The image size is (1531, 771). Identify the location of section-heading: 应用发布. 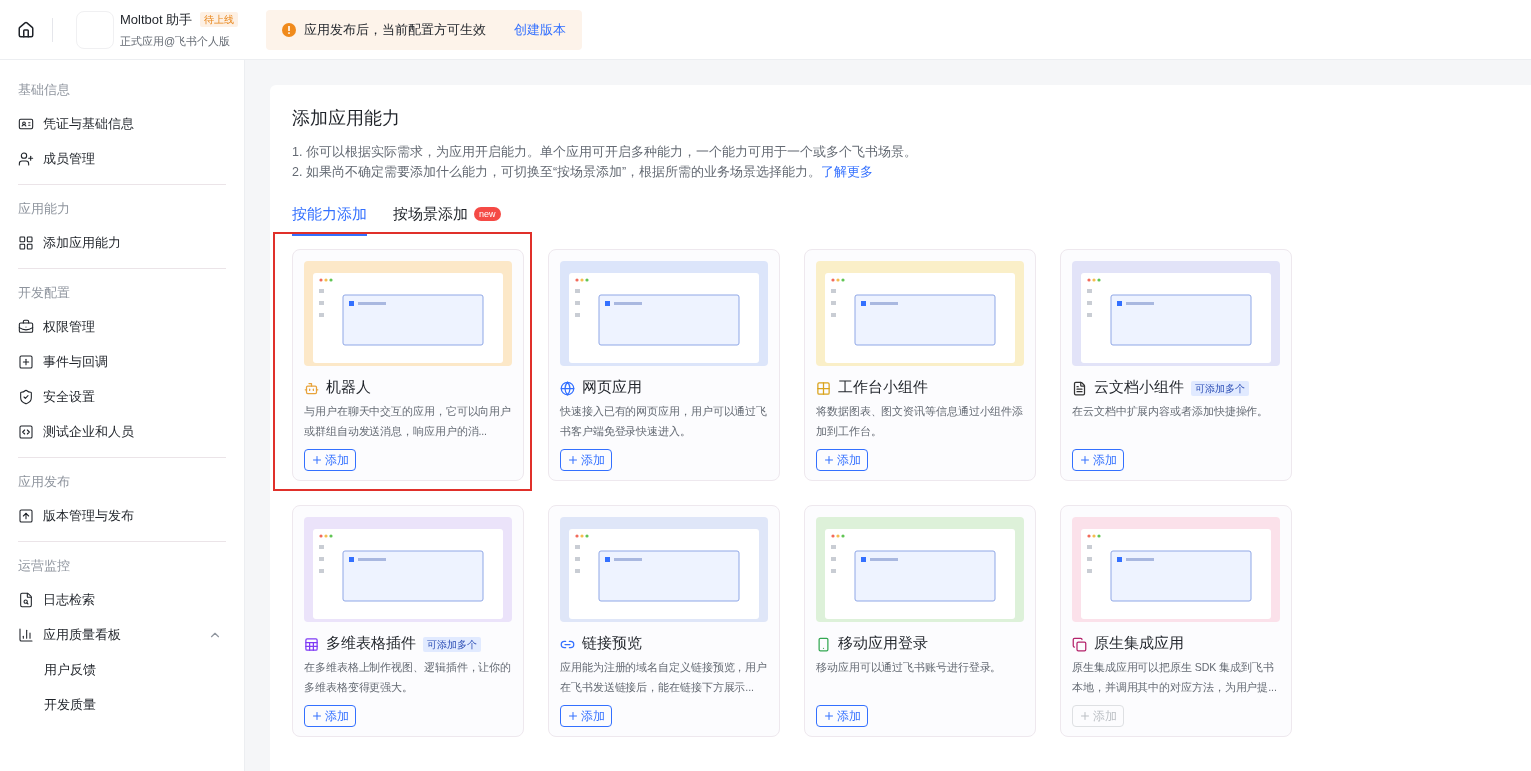
(44, 482).